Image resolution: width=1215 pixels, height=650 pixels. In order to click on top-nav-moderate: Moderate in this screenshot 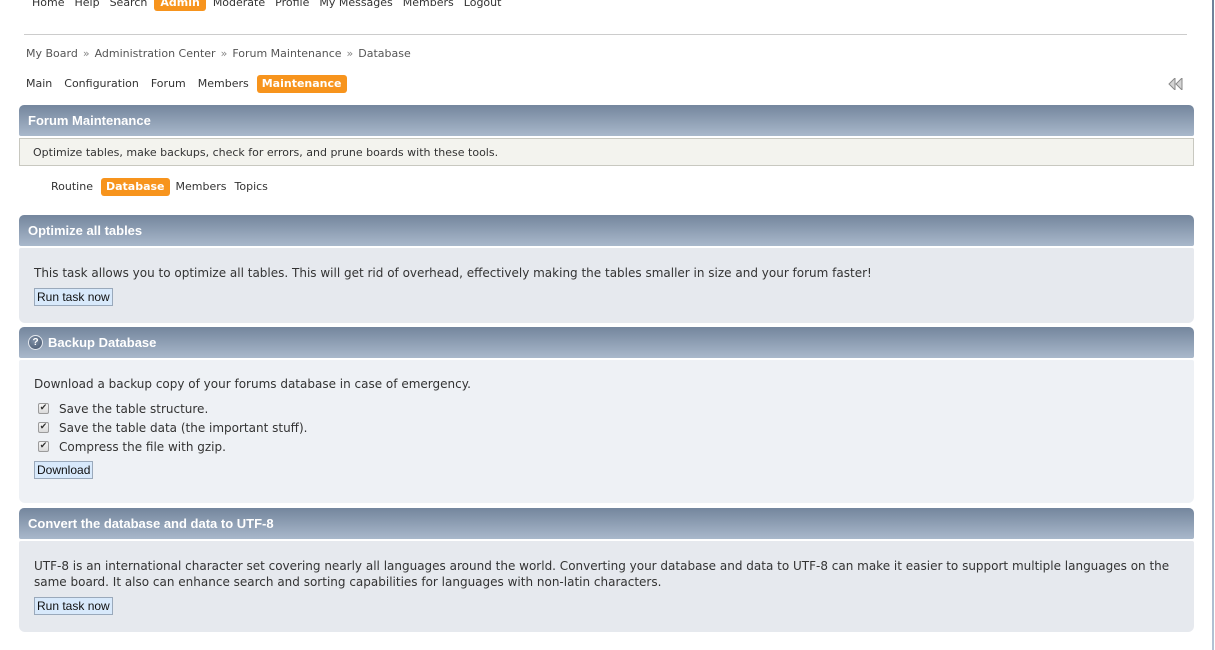, I will do `click(239, 5)`.